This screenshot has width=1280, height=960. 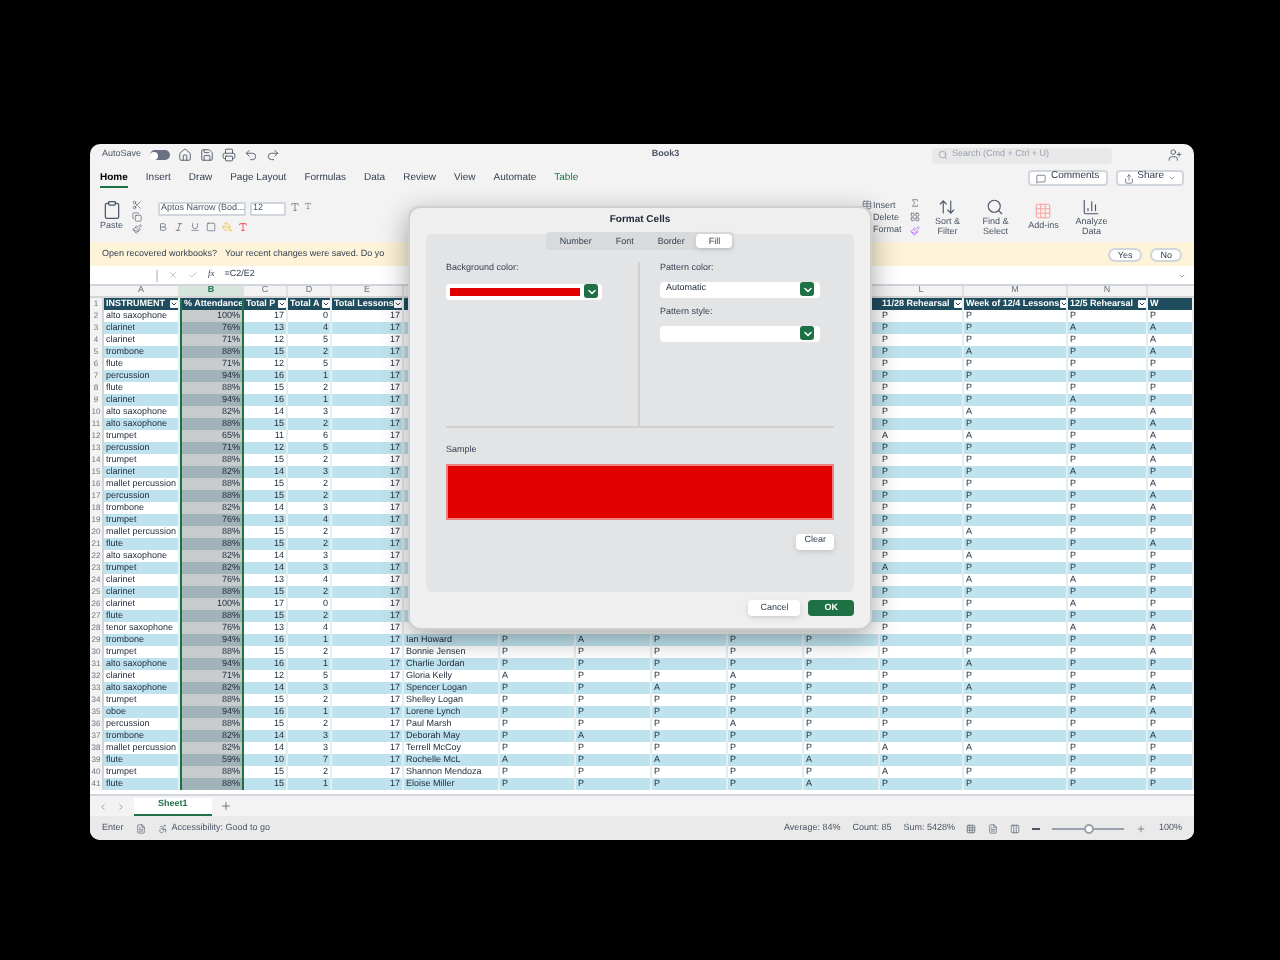 What do you see at coordinates (971, 828) in the screenshot?
I see `normal-view-icon` at bounding box center [971, 828].